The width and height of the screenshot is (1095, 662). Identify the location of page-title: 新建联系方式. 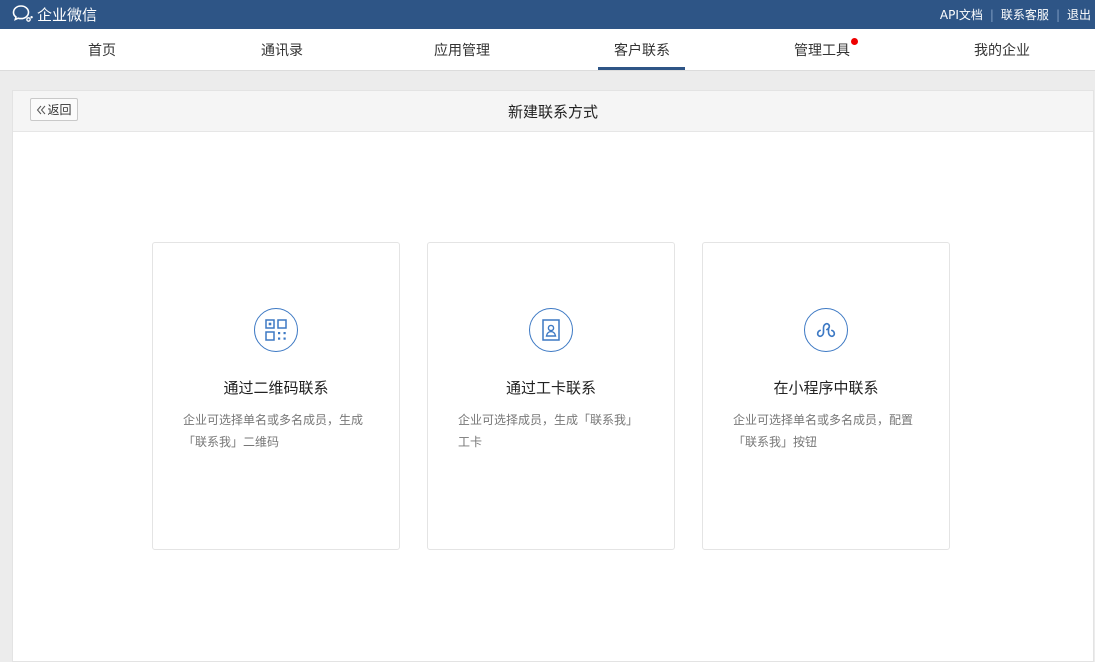
(552, 111).